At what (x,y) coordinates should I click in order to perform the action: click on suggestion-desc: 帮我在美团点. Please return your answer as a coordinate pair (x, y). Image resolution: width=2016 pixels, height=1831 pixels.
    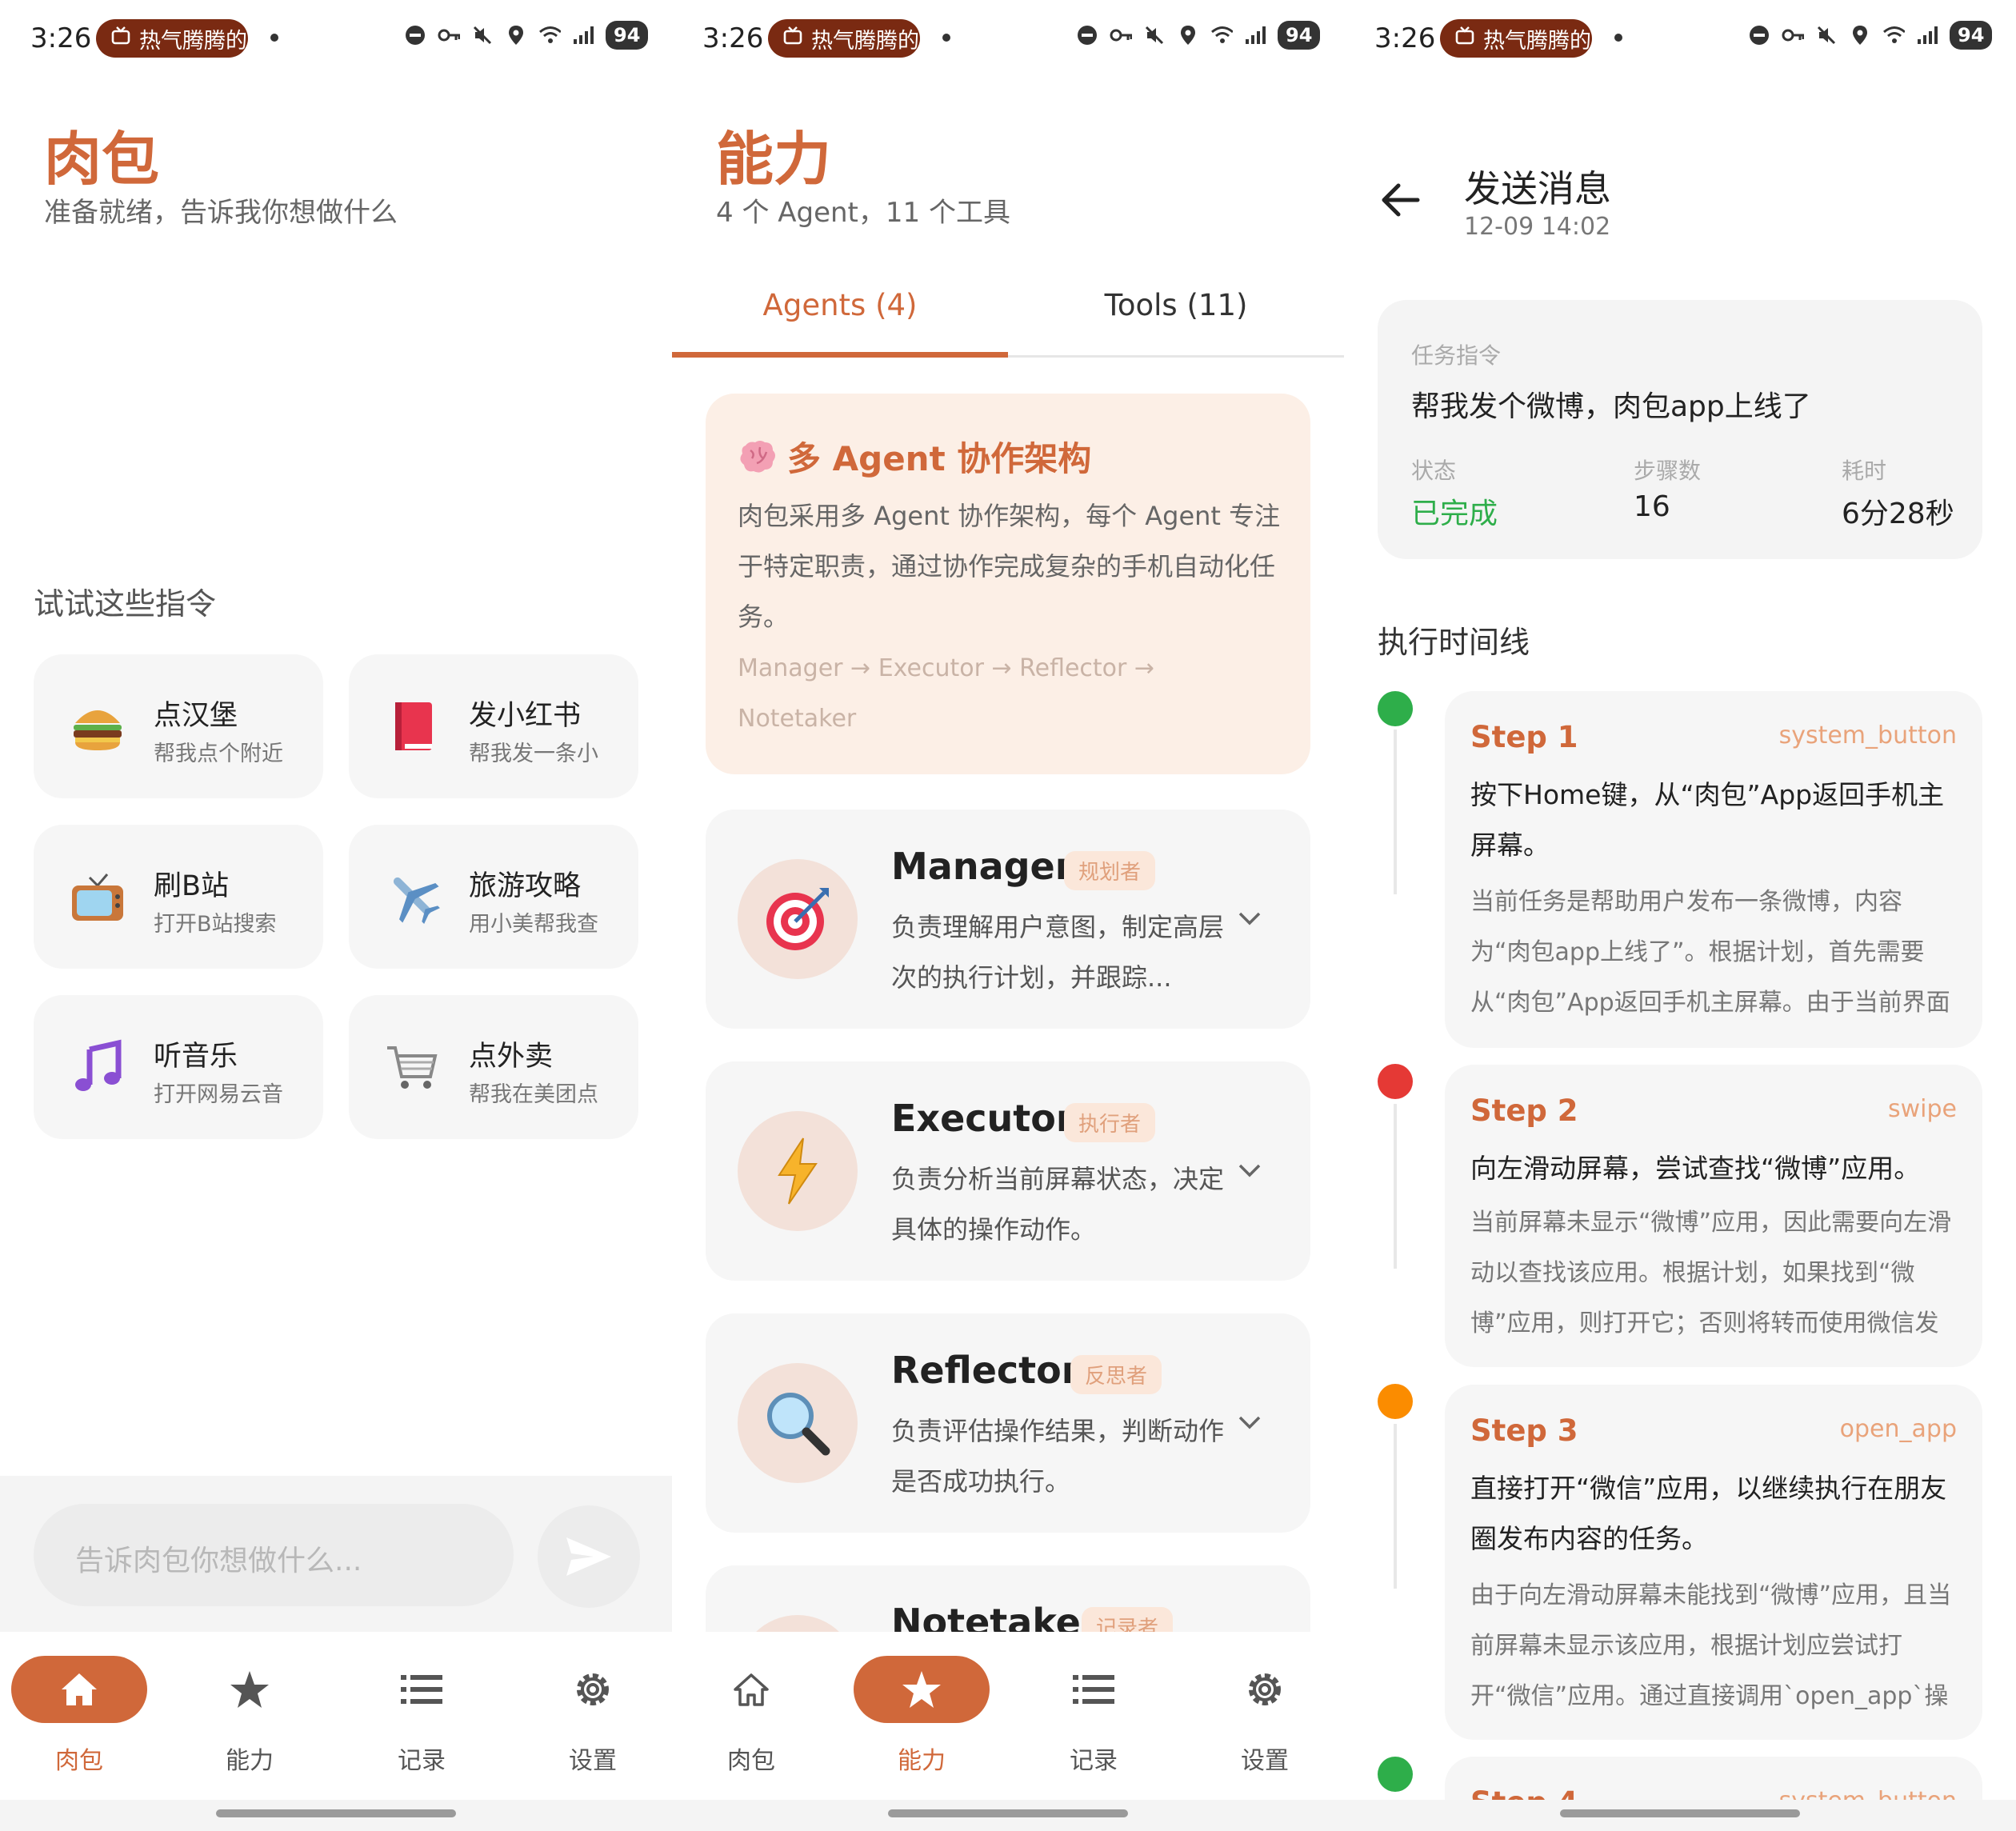
    Looking at the image, I should click on (533, 1094).